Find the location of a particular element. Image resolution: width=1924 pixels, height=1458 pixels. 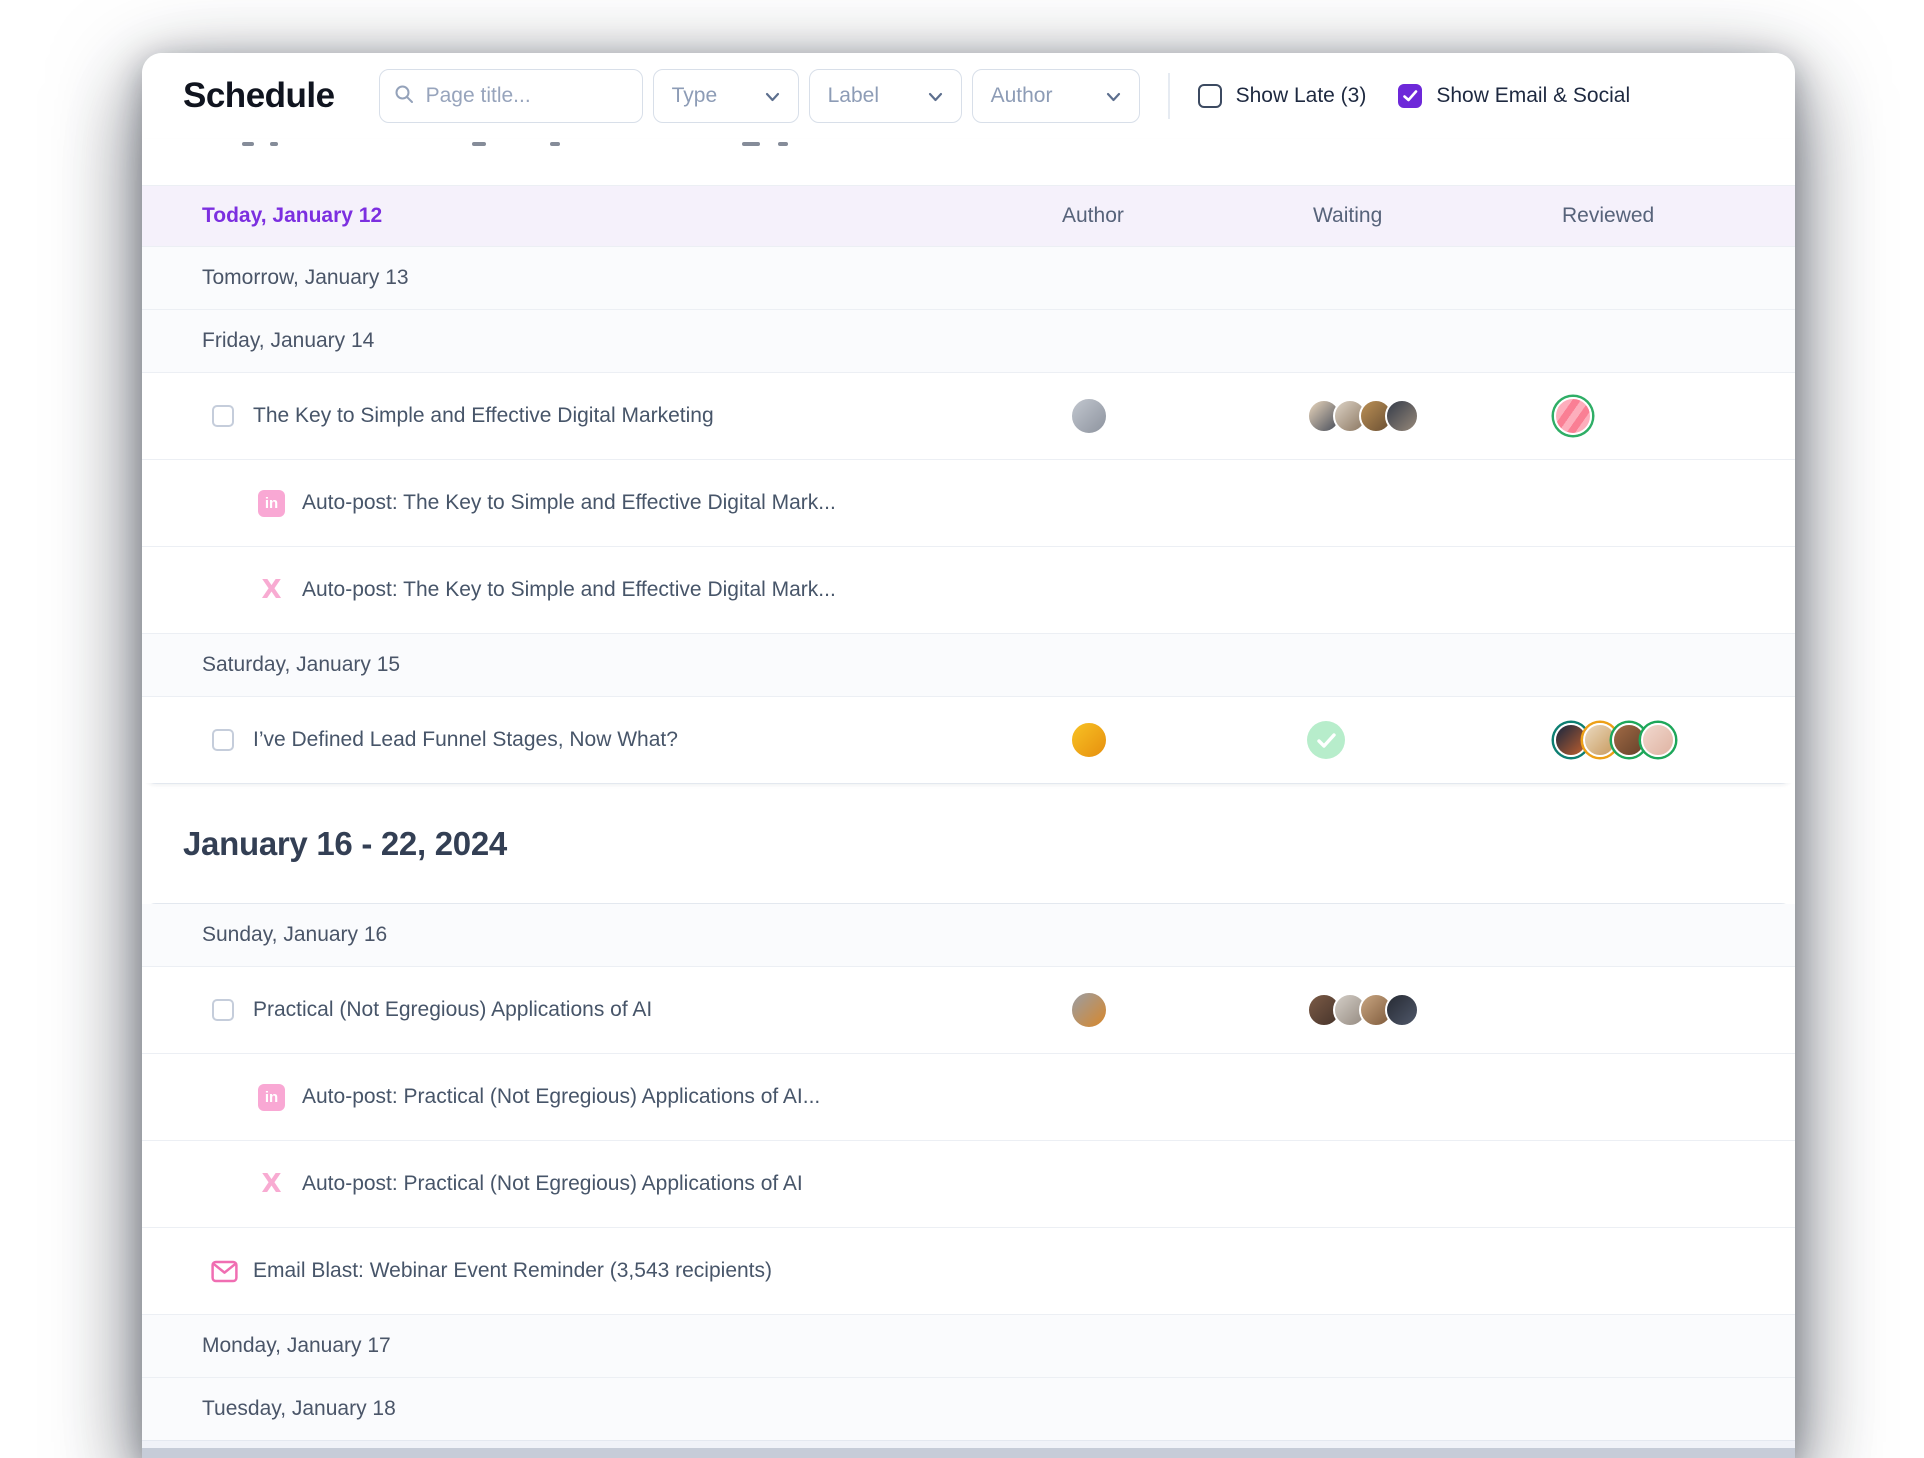

day-label: Friday, January 14 is located at coordinates (288, 340).